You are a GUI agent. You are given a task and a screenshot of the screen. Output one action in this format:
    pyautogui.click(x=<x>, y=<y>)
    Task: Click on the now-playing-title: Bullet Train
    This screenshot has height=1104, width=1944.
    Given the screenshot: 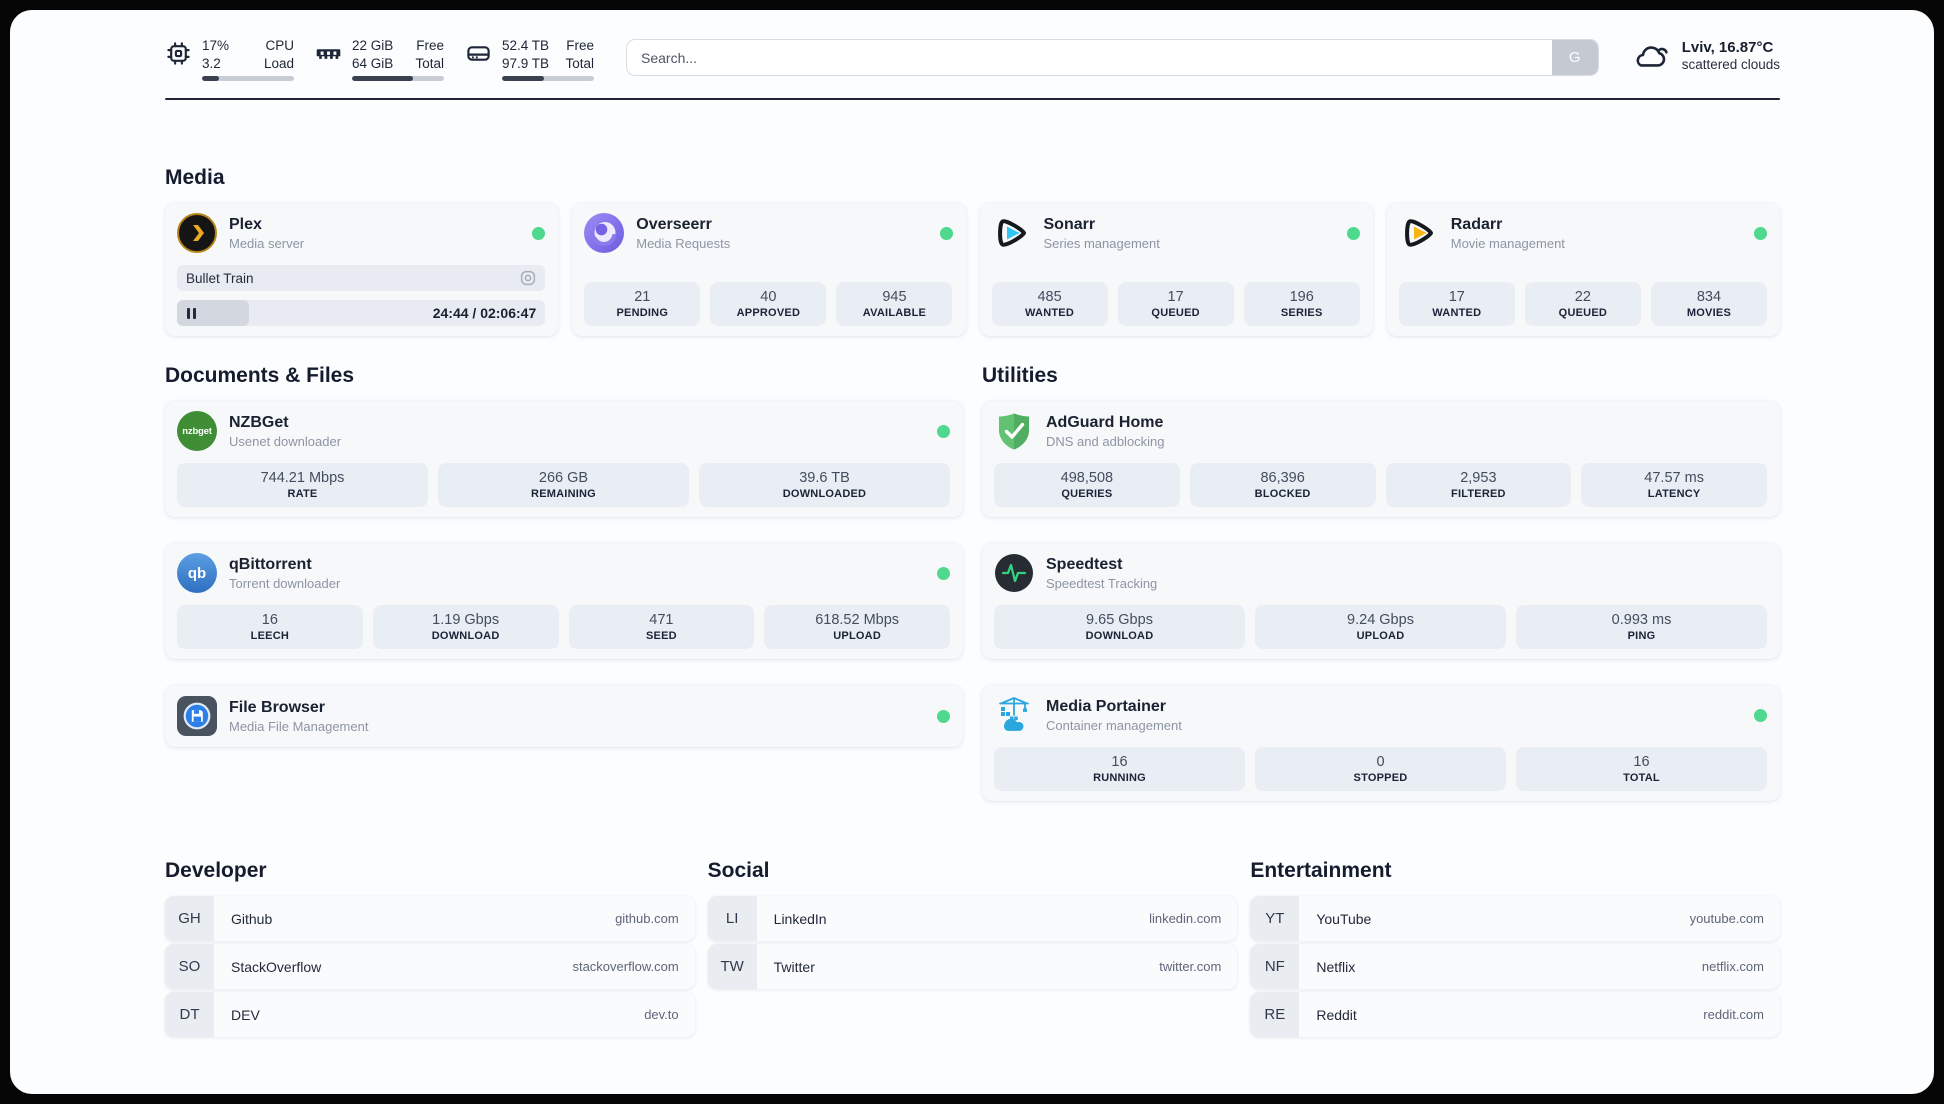 What is the action you would take?
    pyautogui.click(x=220, y=278)
    